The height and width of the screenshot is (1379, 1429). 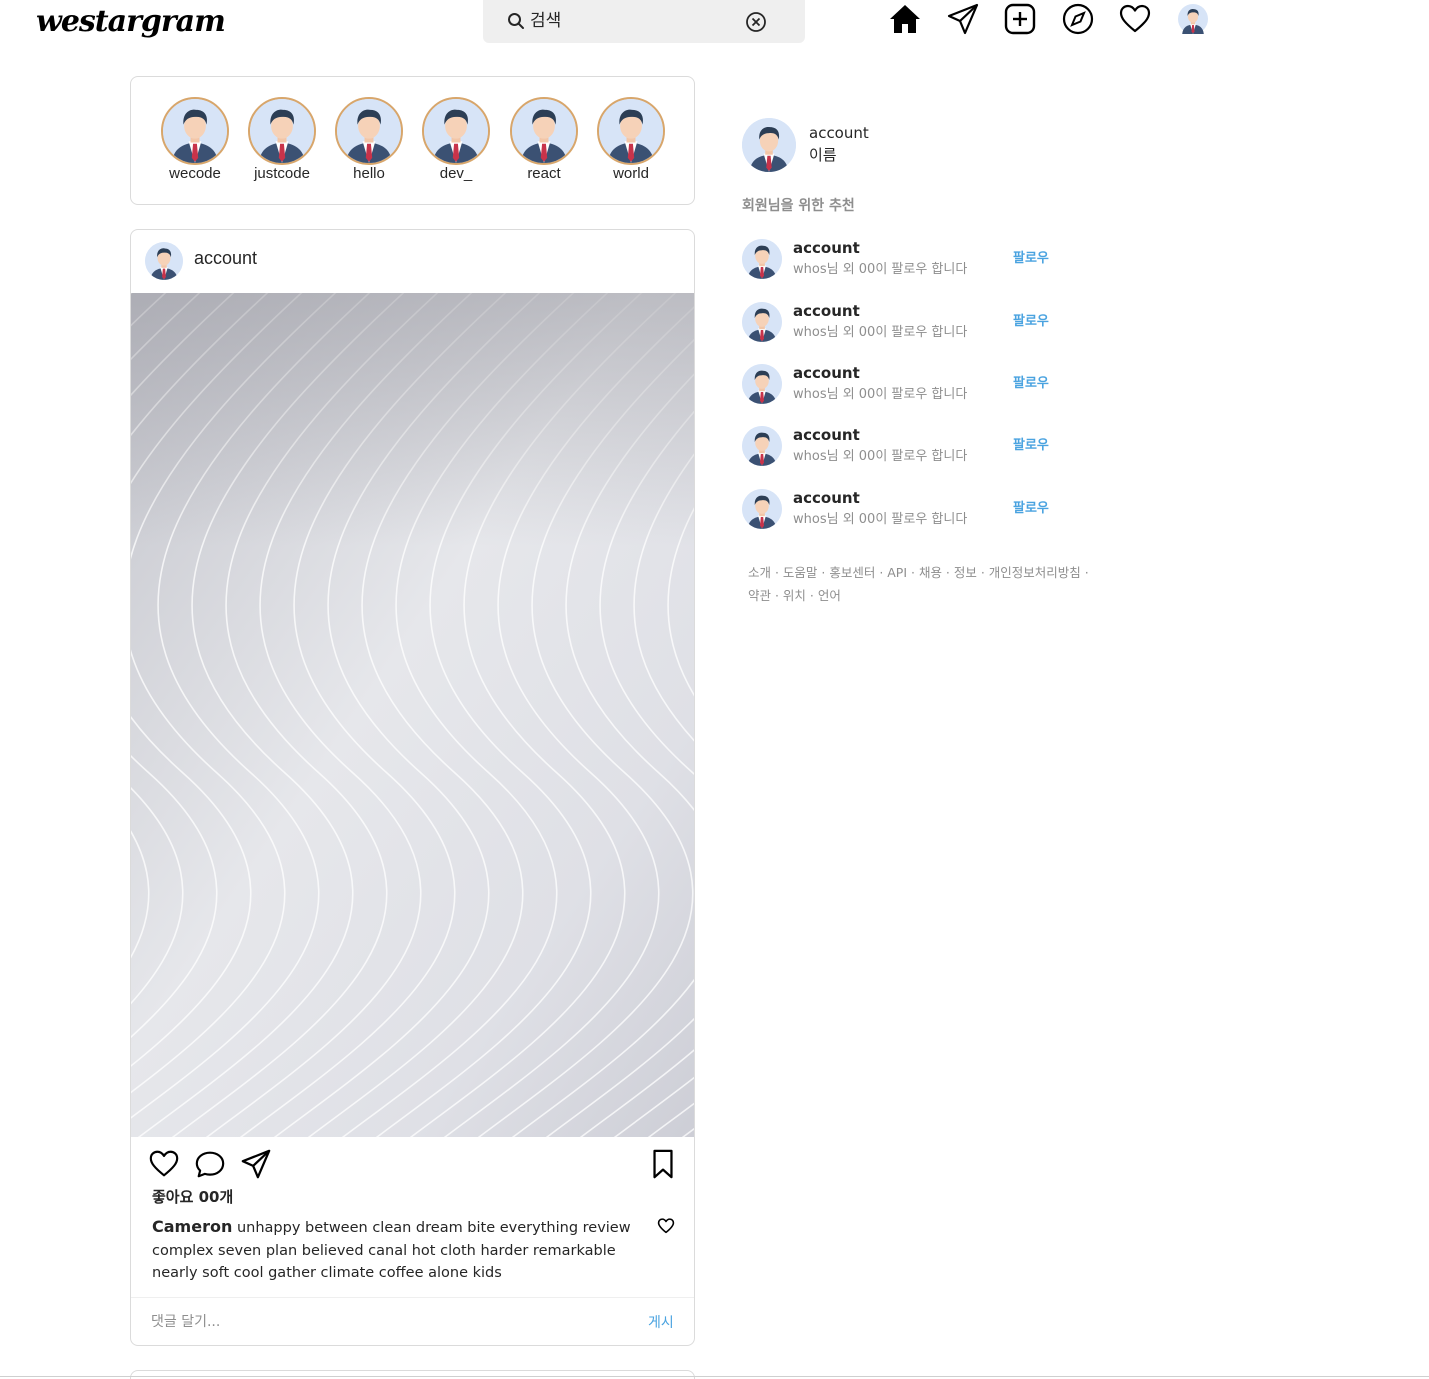 What do you see at coordinates (164, 261) in the screenshot?
I see `post-author-avatar` at bounding box center [164, 261].